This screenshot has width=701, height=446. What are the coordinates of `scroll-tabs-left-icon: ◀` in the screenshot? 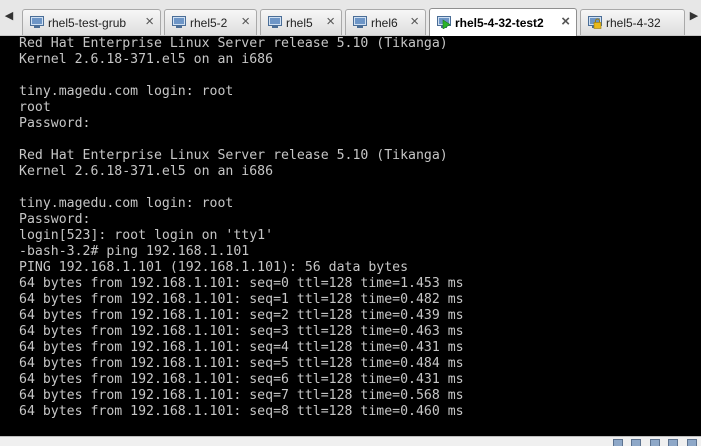 It's located at (9, 16).